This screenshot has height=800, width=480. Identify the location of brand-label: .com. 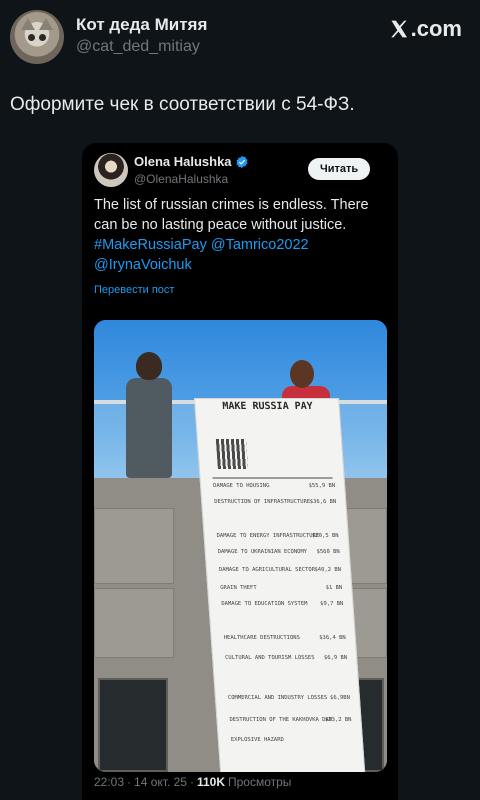
(436, 28).